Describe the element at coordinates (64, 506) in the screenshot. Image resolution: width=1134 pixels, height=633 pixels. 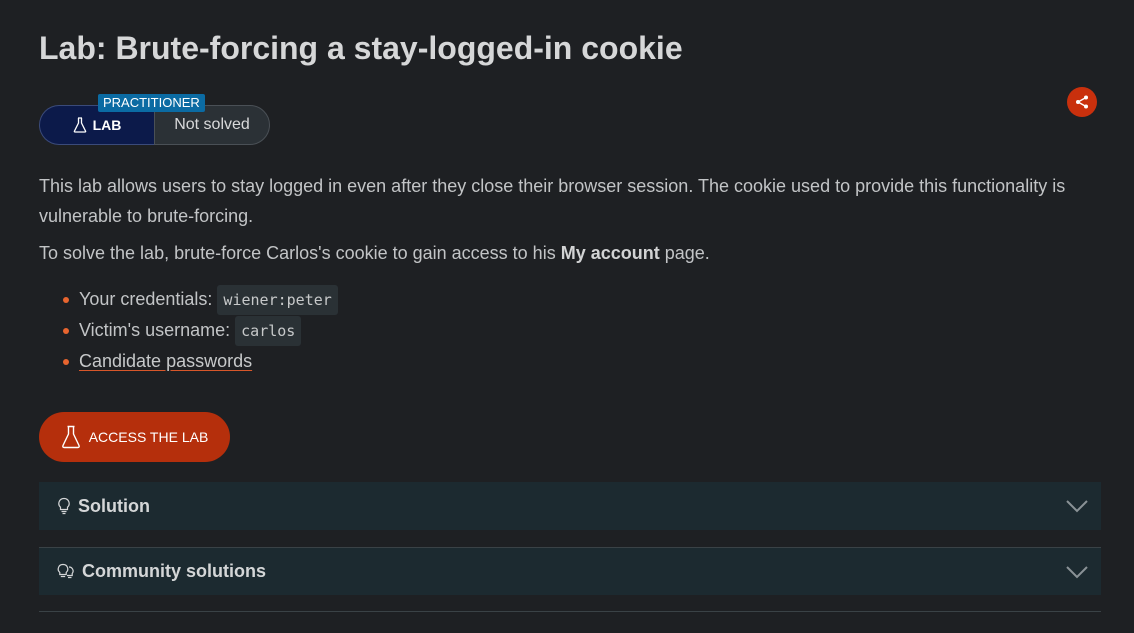
I see `lightbulb-icon` at that location.